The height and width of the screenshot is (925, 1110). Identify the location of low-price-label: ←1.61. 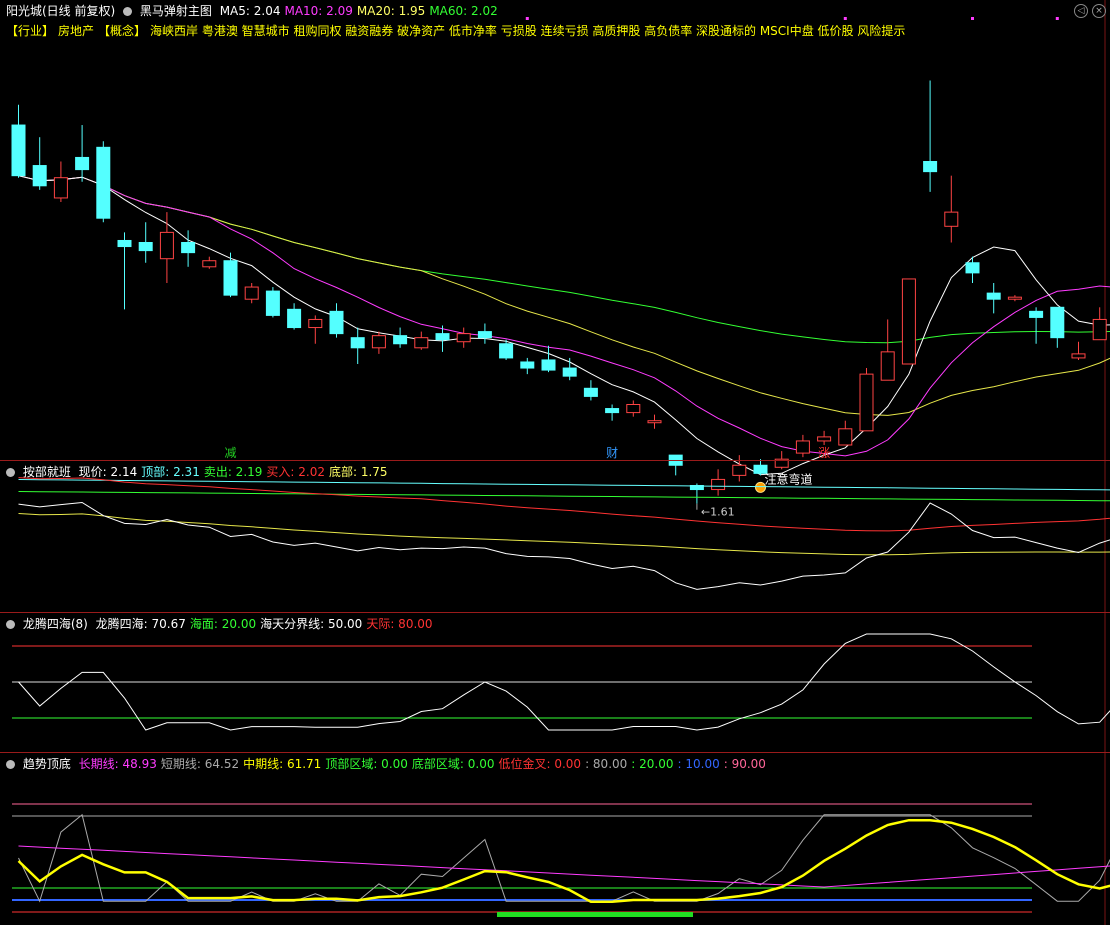
(718, 512).